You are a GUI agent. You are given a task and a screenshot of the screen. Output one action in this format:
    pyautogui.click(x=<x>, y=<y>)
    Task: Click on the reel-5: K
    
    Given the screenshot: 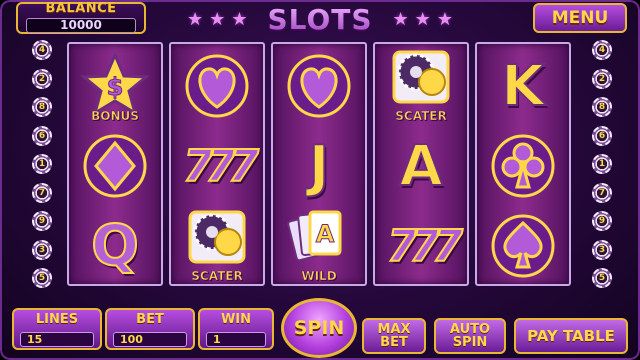 What is the action you would take?
    pyautogui.click(x=523, y=164)
    